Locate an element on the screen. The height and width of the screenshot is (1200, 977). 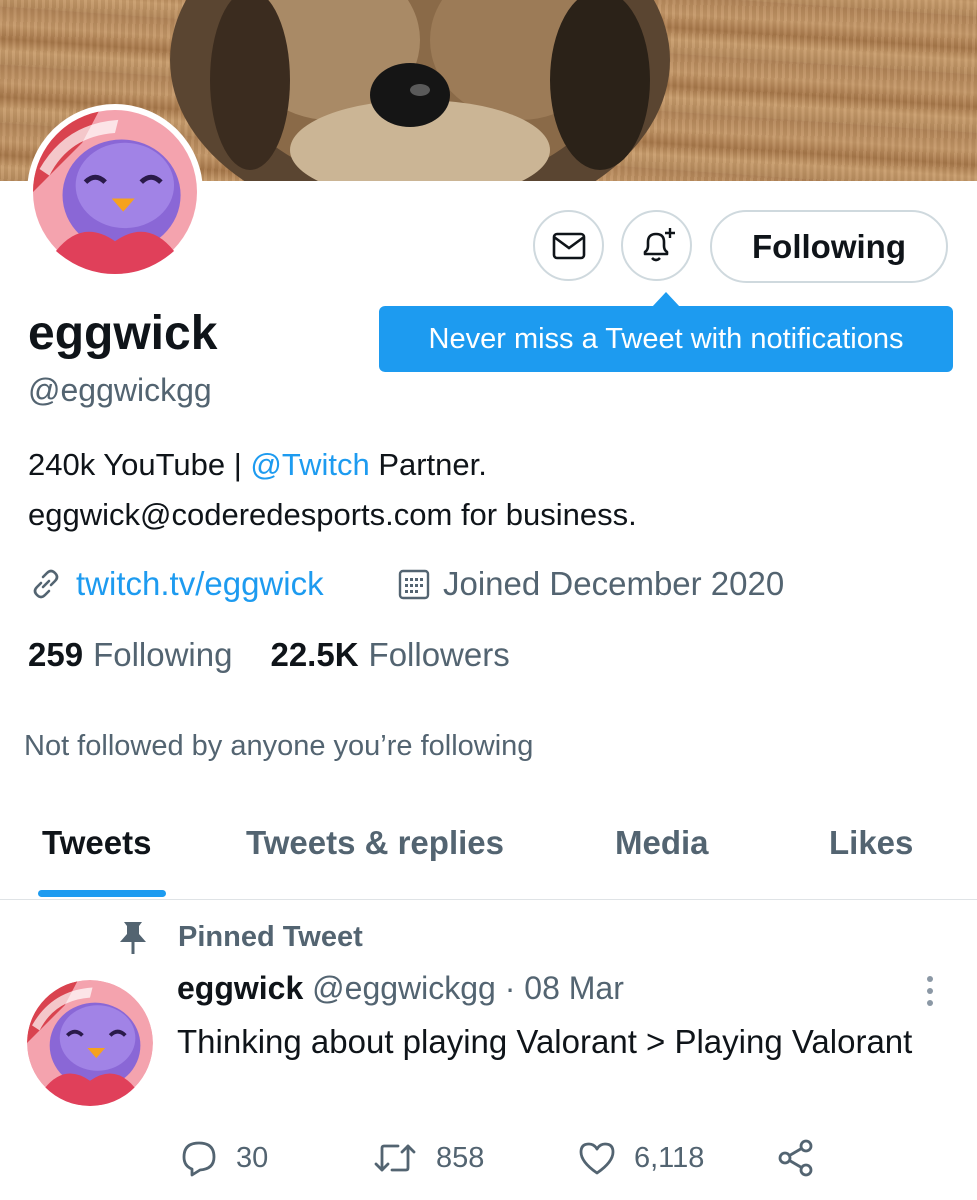
mail-icon is located at coordinates (568, 245).